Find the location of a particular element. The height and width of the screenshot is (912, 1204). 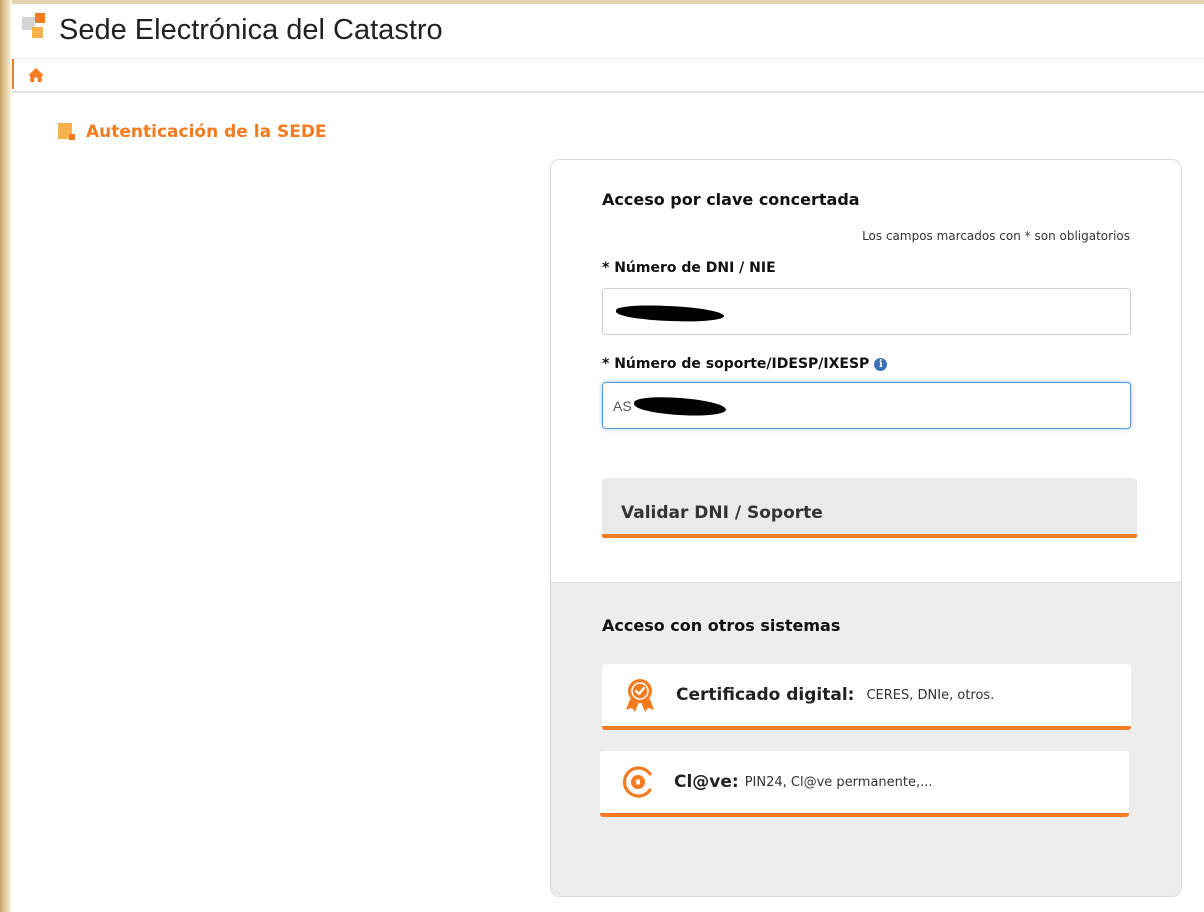

soporte-label-text: * Número de soporte/IDESP/IXESP is located at coordinates (736, 364).